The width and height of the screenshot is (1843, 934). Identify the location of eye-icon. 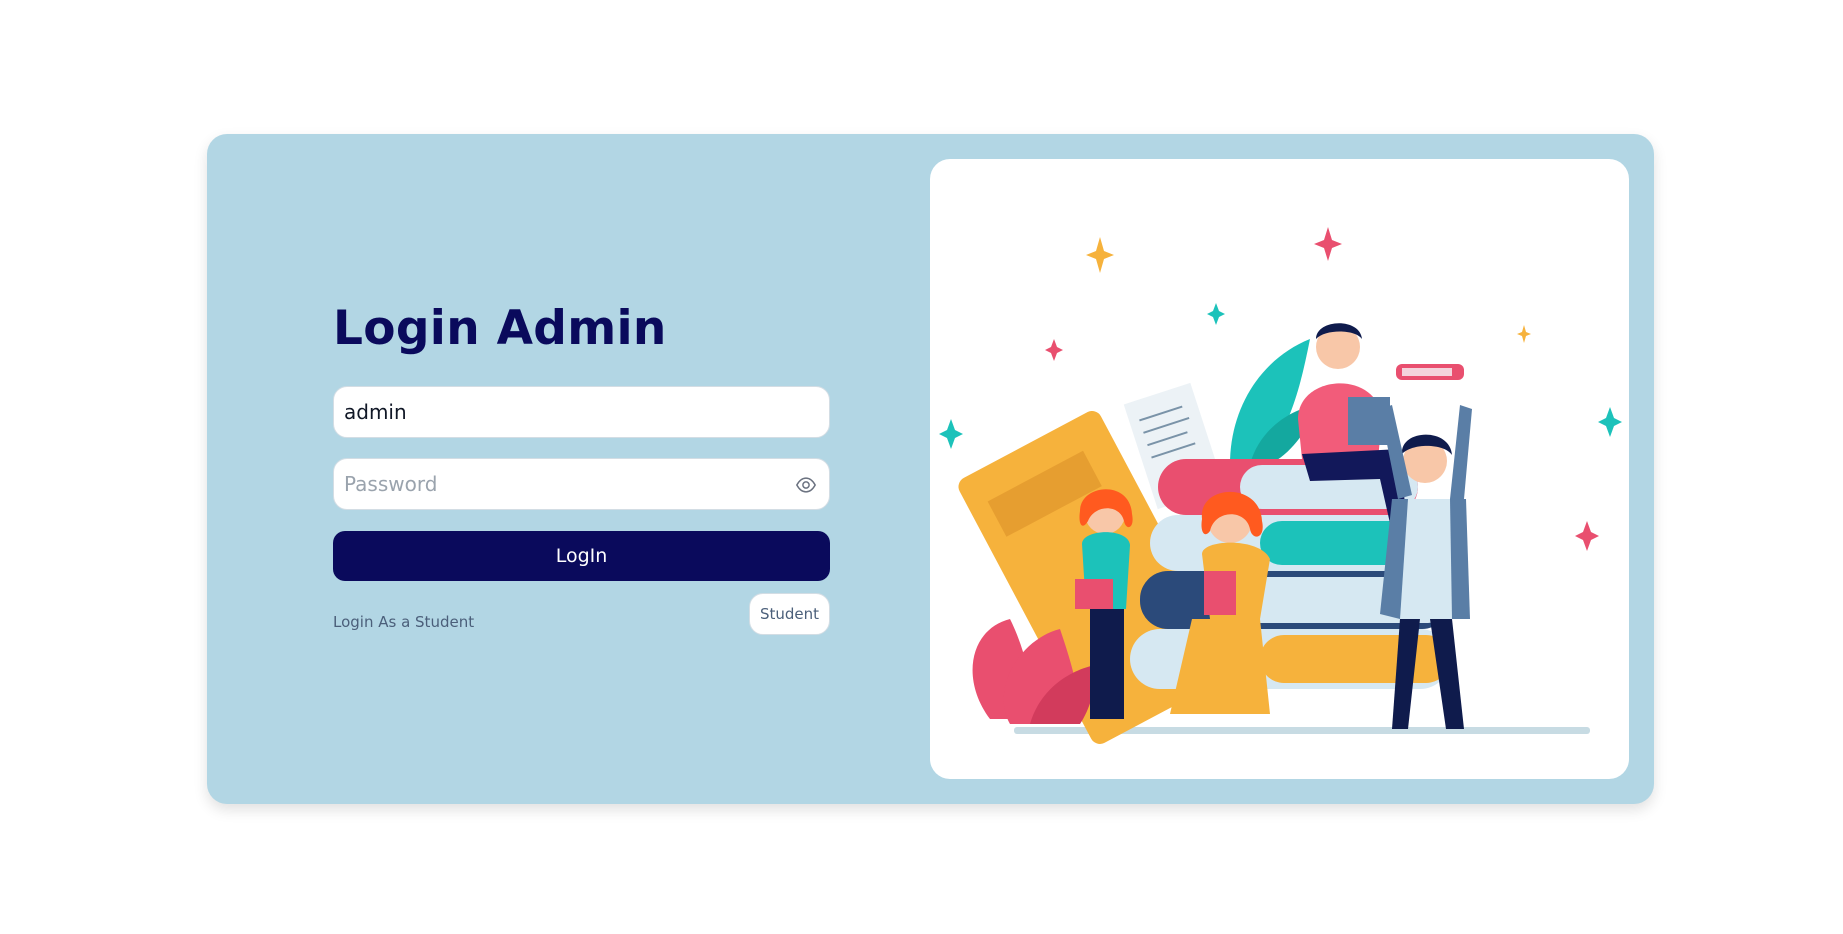
(806, 485).